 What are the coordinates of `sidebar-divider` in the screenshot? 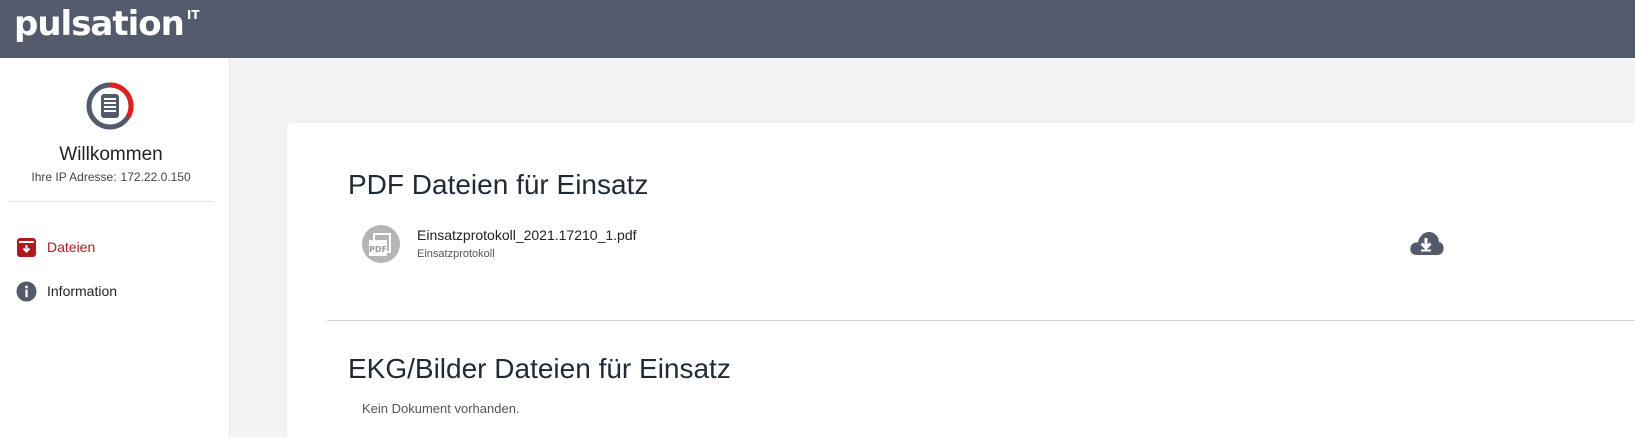 It's located at (111, 201).